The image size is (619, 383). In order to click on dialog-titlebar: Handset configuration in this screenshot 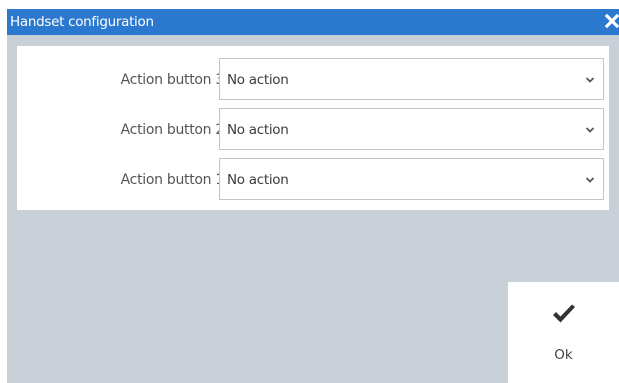, I will do `click(313, 22)`.